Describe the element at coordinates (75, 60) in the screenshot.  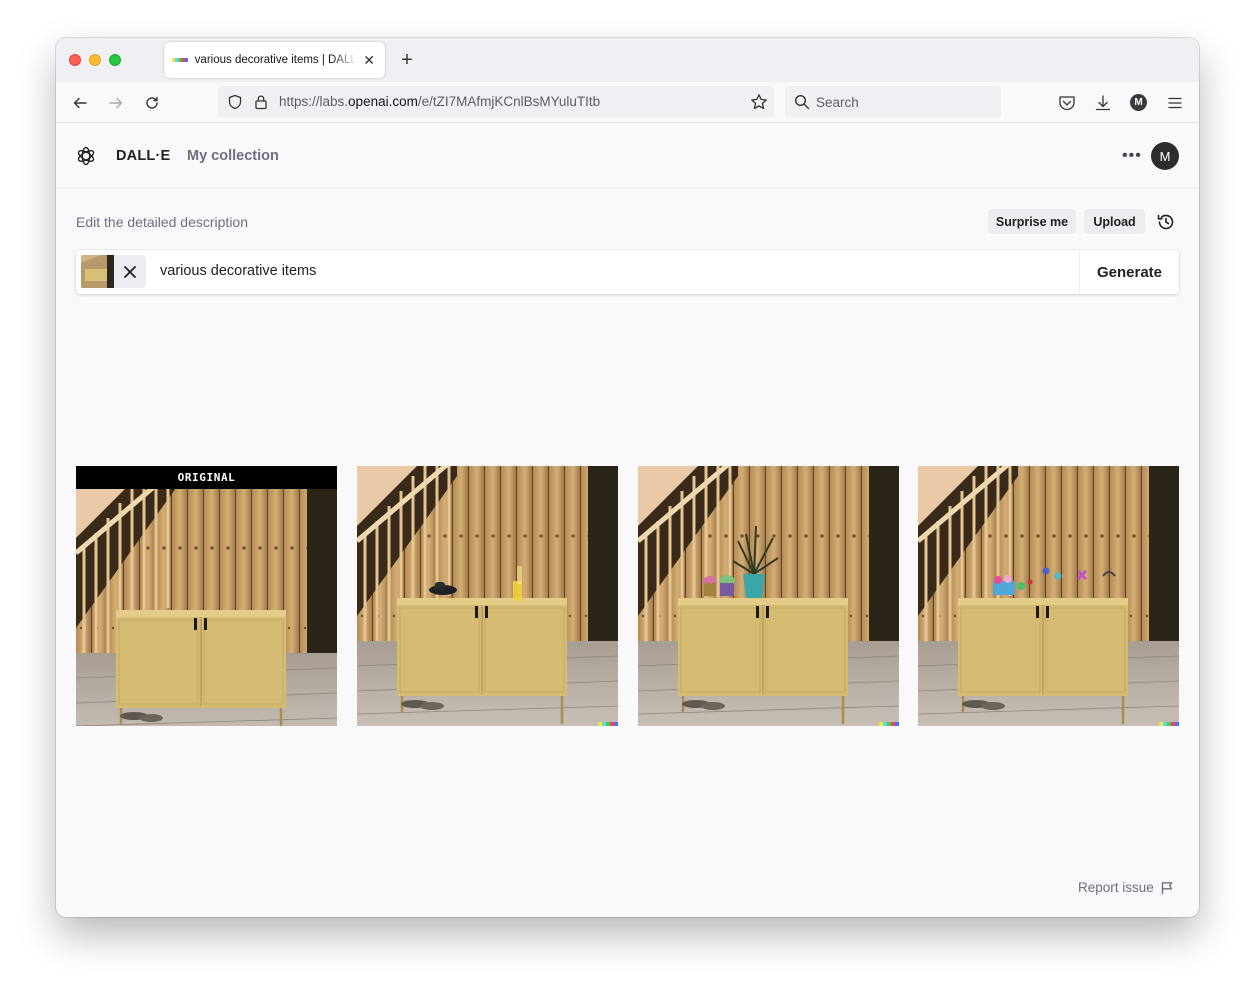
I see `window-close-button` at that location.